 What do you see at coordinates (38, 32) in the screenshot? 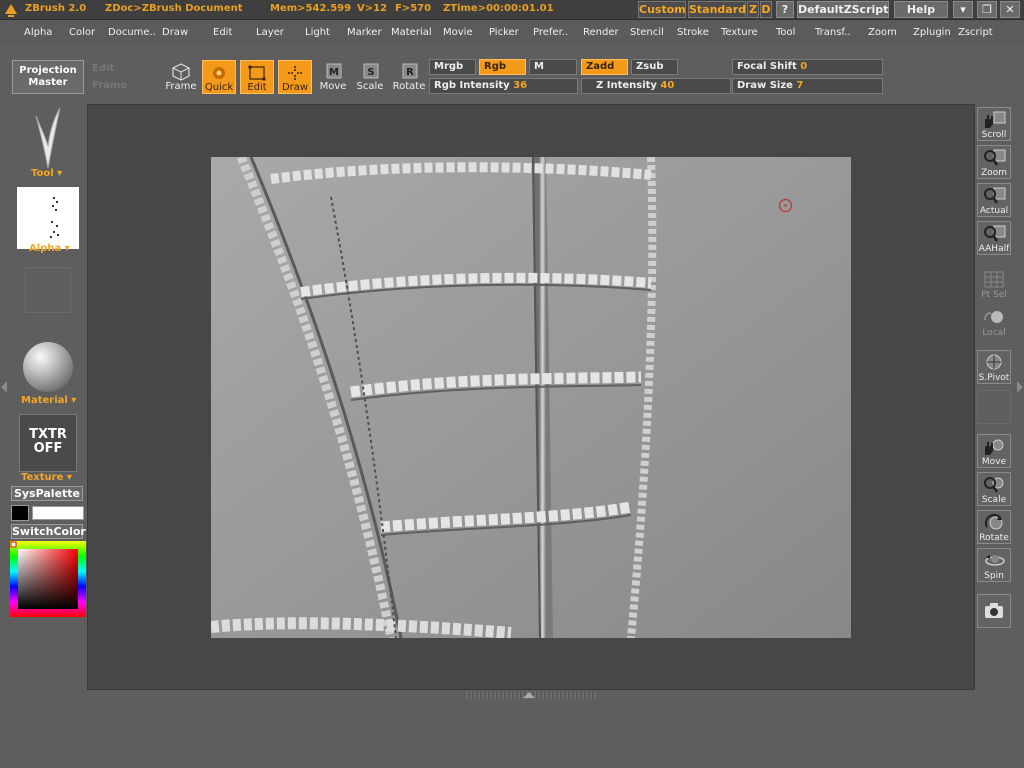
I see `menu-alpha: Alpha` at bounding box center [38, 32].